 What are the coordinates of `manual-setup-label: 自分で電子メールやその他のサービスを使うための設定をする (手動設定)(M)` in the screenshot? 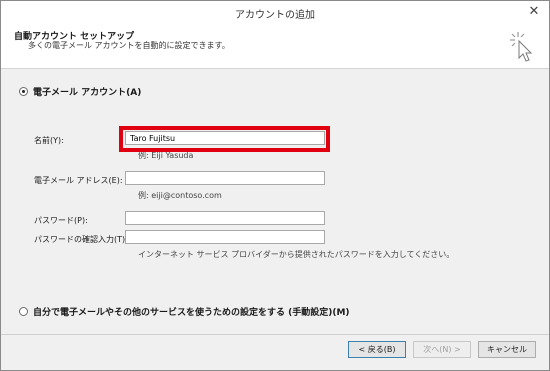 It's located at (191, 313).